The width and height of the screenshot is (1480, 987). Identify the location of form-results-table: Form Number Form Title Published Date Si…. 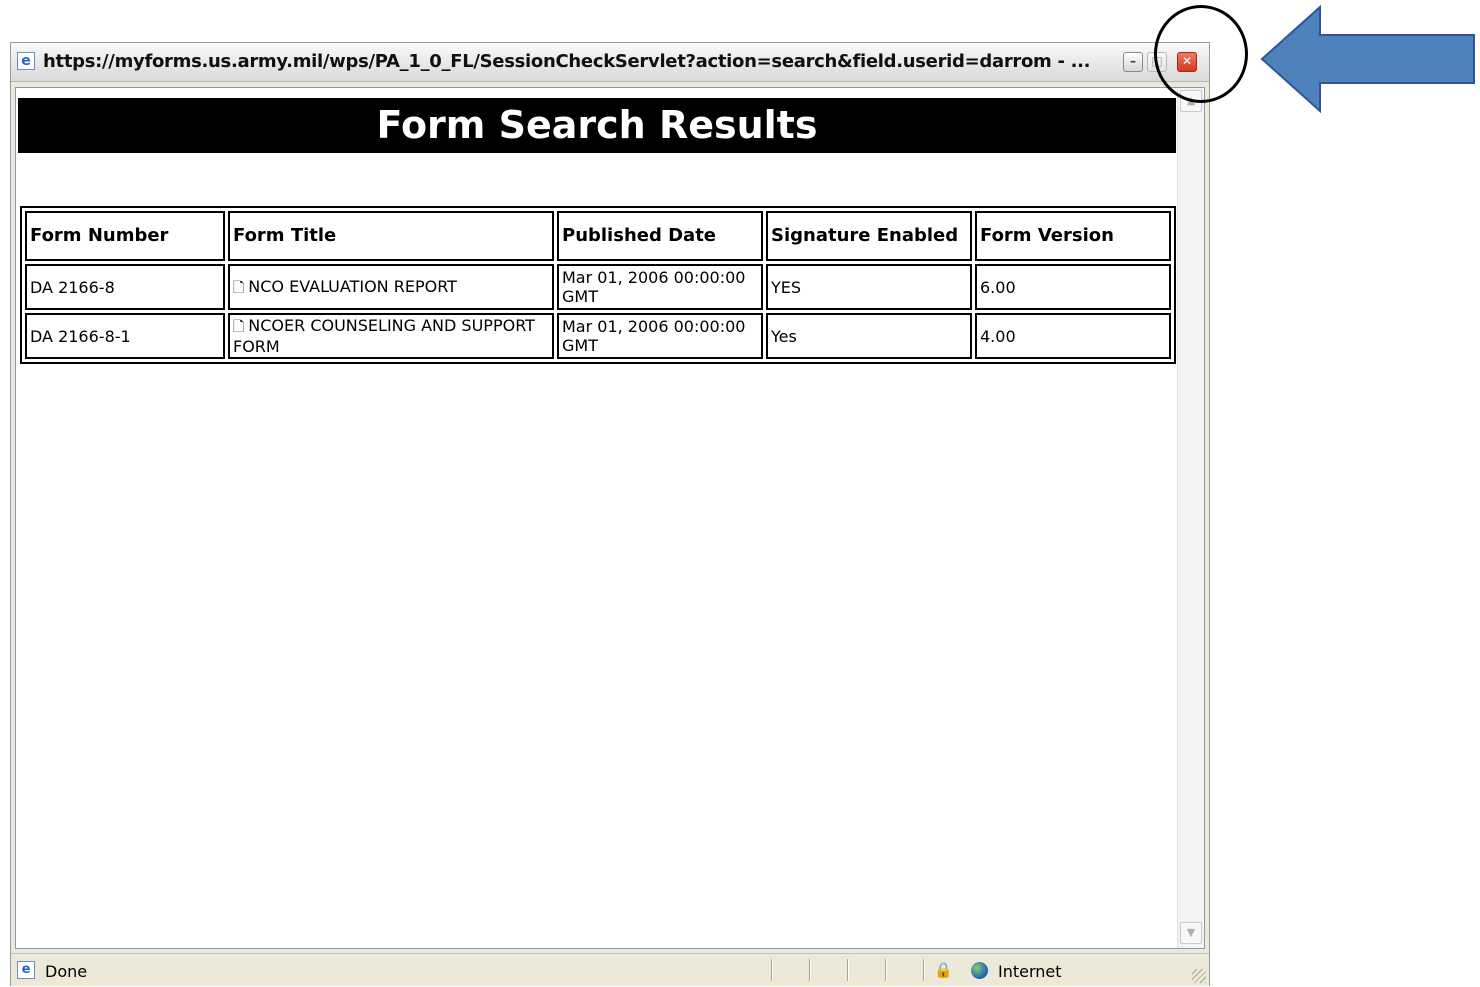
(598, 285).